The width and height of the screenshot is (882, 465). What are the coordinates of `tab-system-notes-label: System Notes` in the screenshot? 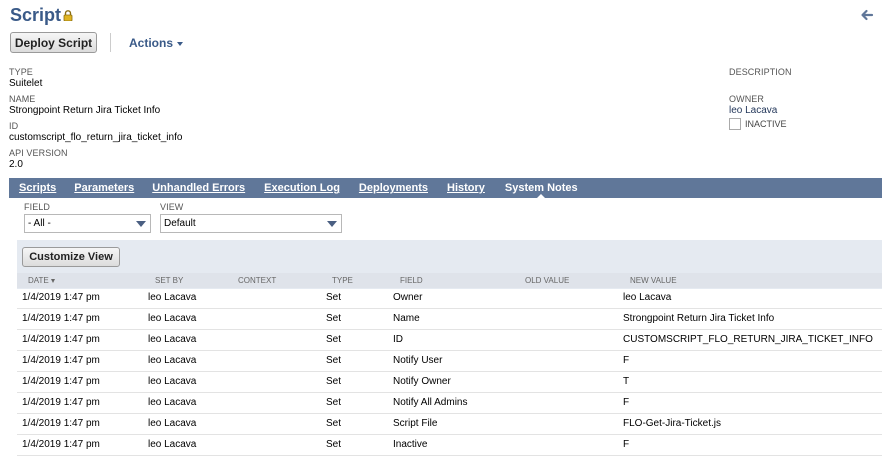 It's located at (541, 188).